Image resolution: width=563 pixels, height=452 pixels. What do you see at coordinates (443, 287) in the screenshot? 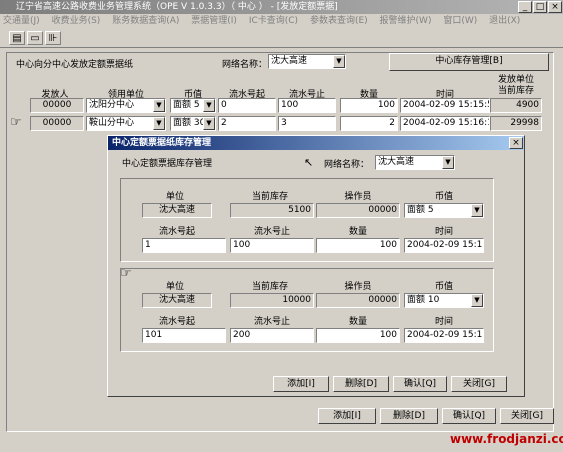
I see `g2-header-denom: 币值` at bounding box center [443, 287].